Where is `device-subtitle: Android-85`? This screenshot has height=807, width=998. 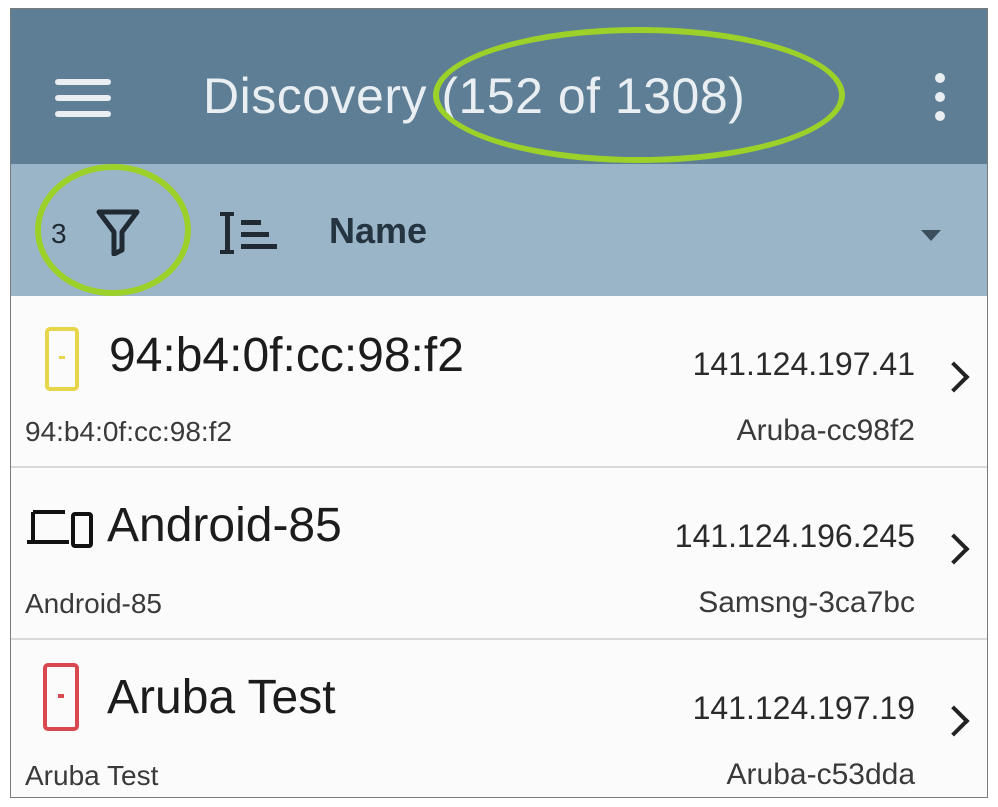
device-subtitle: Android-85 is located at coordinates (93, 603).